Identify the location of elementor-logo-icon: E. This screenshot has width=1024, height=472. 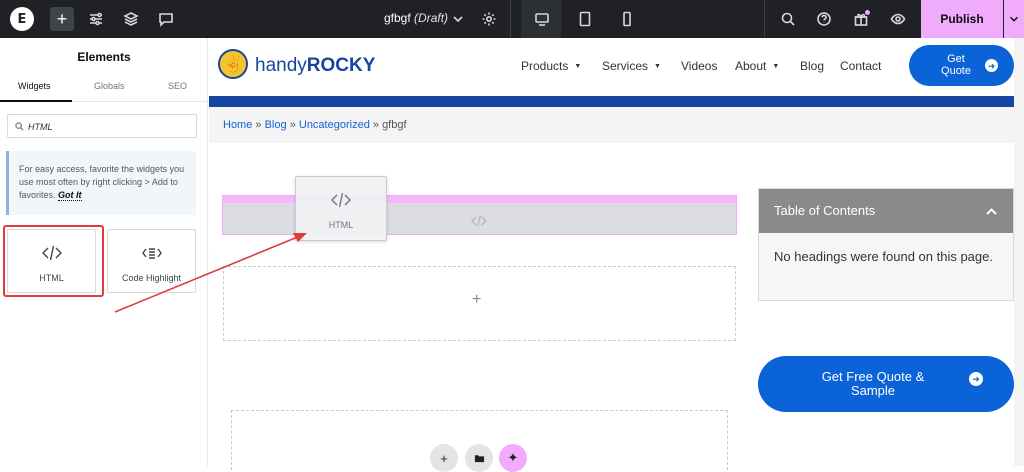
(22, 19).